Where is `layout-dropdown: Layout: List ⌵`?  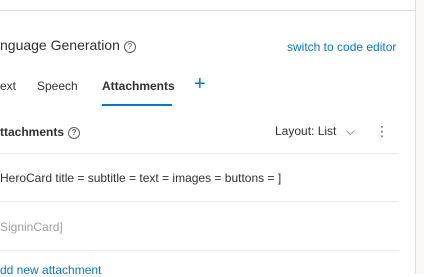
layout-dropdown: Layout: List ⌵ is located at coordinates (315, 131).